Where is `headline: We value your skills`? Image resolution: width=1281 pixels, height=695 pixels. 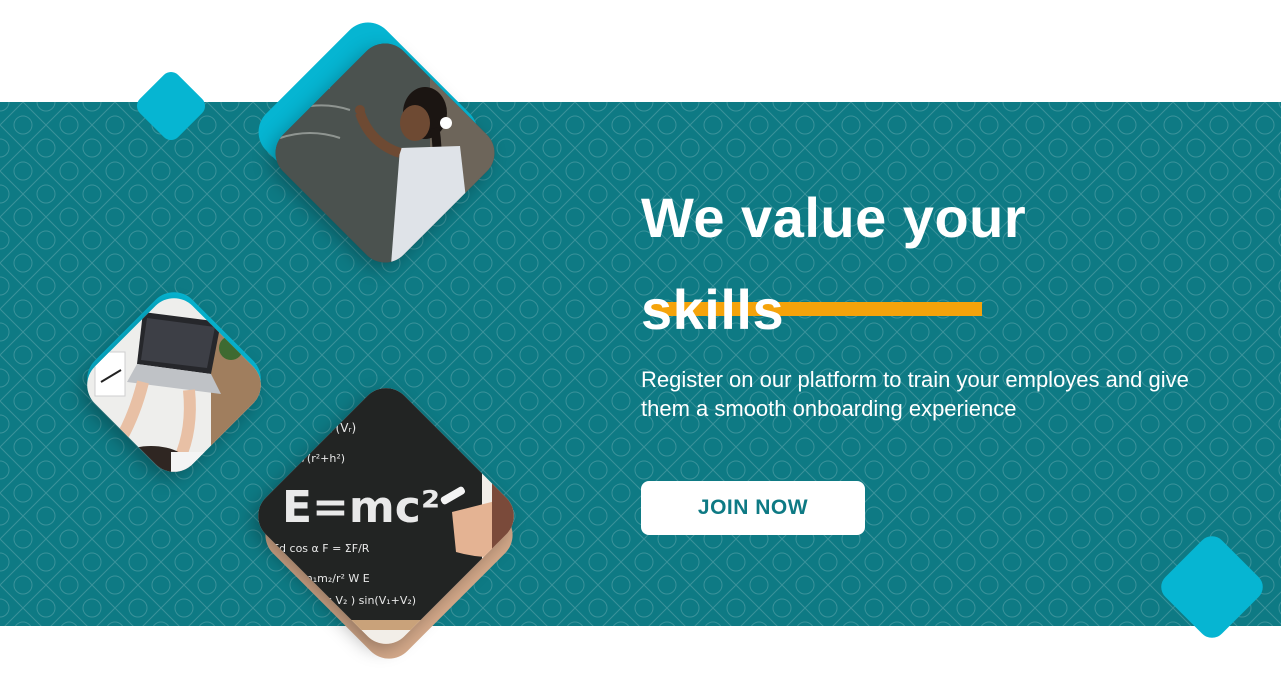 headline: We value your skills is located at coordinates (901, 264).